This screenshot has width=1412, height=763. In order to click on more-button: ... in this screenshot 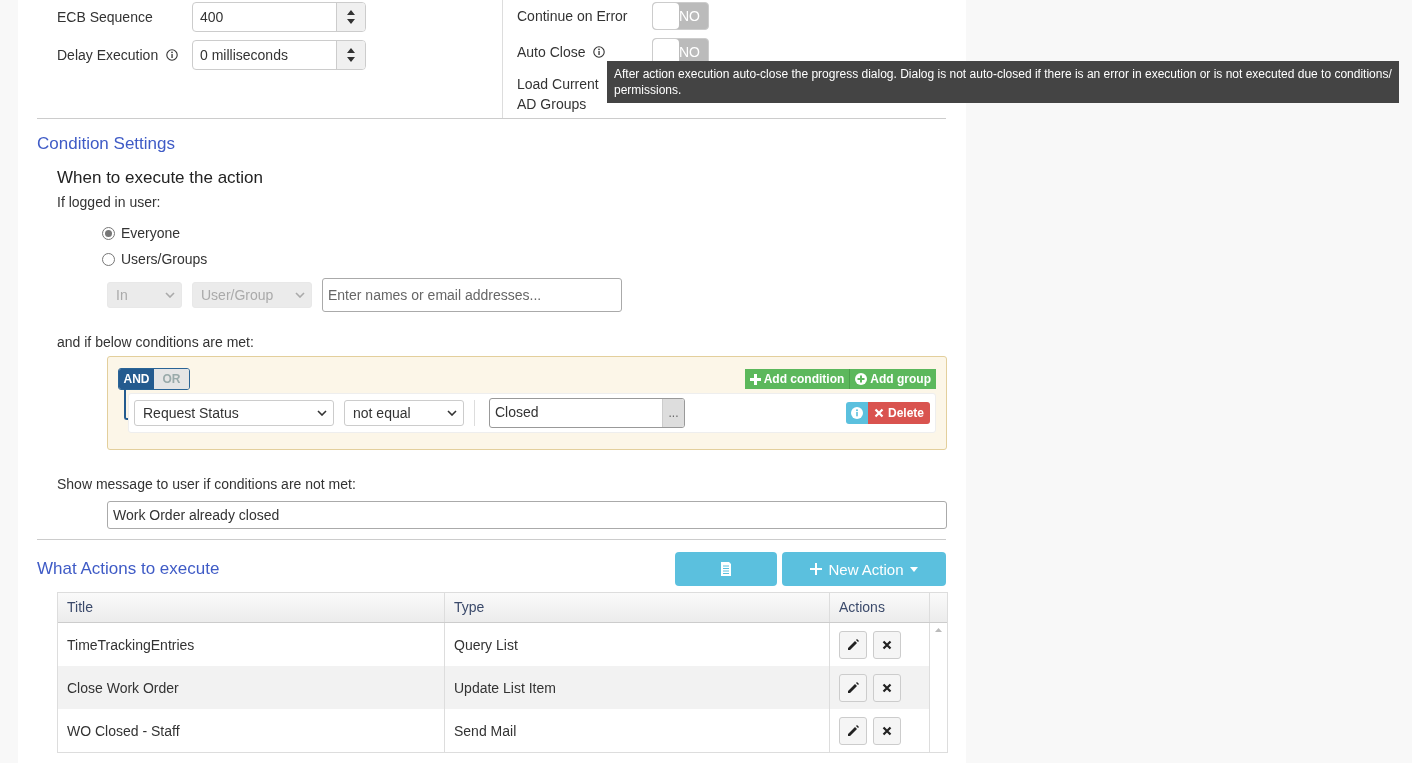, I will do `click(673, 413)`.